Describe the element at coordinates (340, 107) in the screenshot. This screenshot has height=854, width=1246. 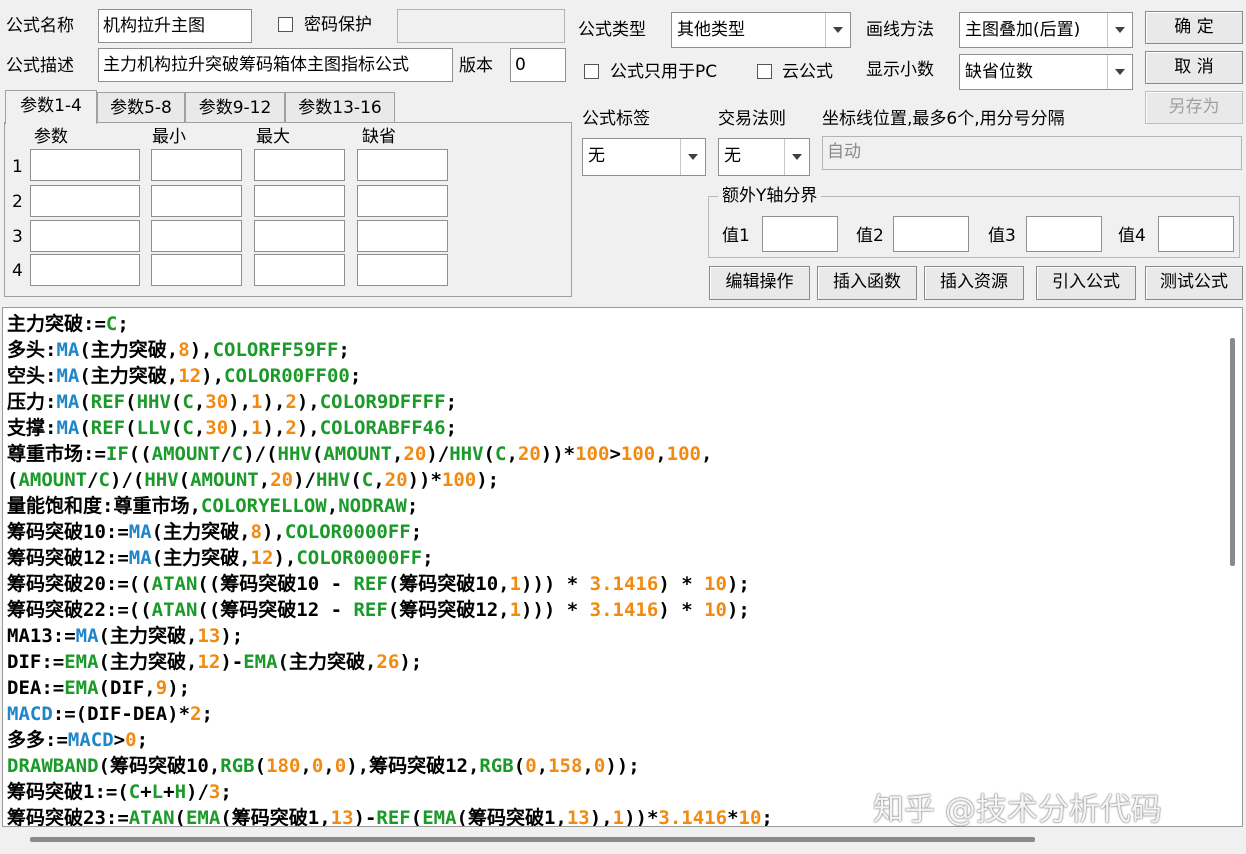
I see `tab-params-13-16: 参数13-16` at that location.